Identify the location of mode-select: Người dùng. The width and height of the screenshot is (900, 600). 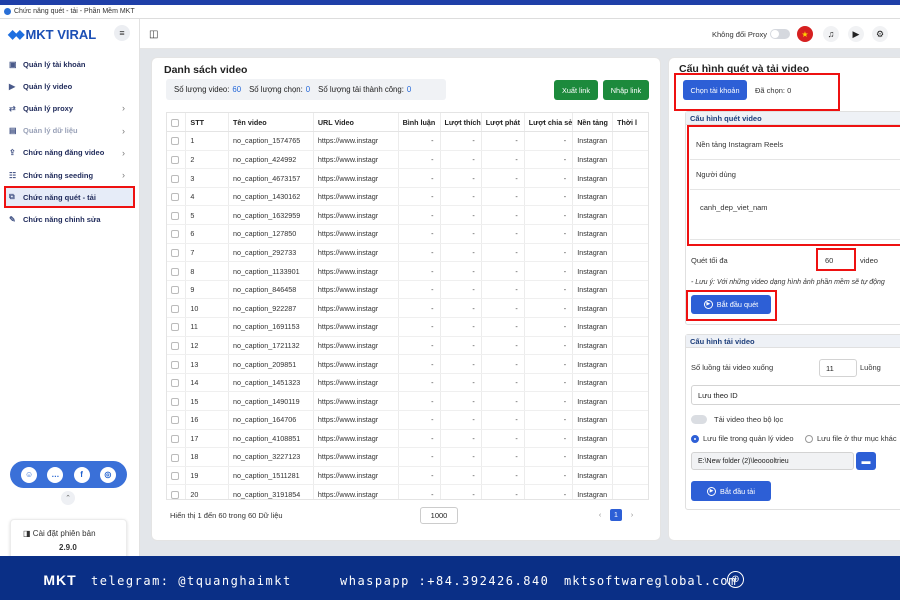
(795, 175).